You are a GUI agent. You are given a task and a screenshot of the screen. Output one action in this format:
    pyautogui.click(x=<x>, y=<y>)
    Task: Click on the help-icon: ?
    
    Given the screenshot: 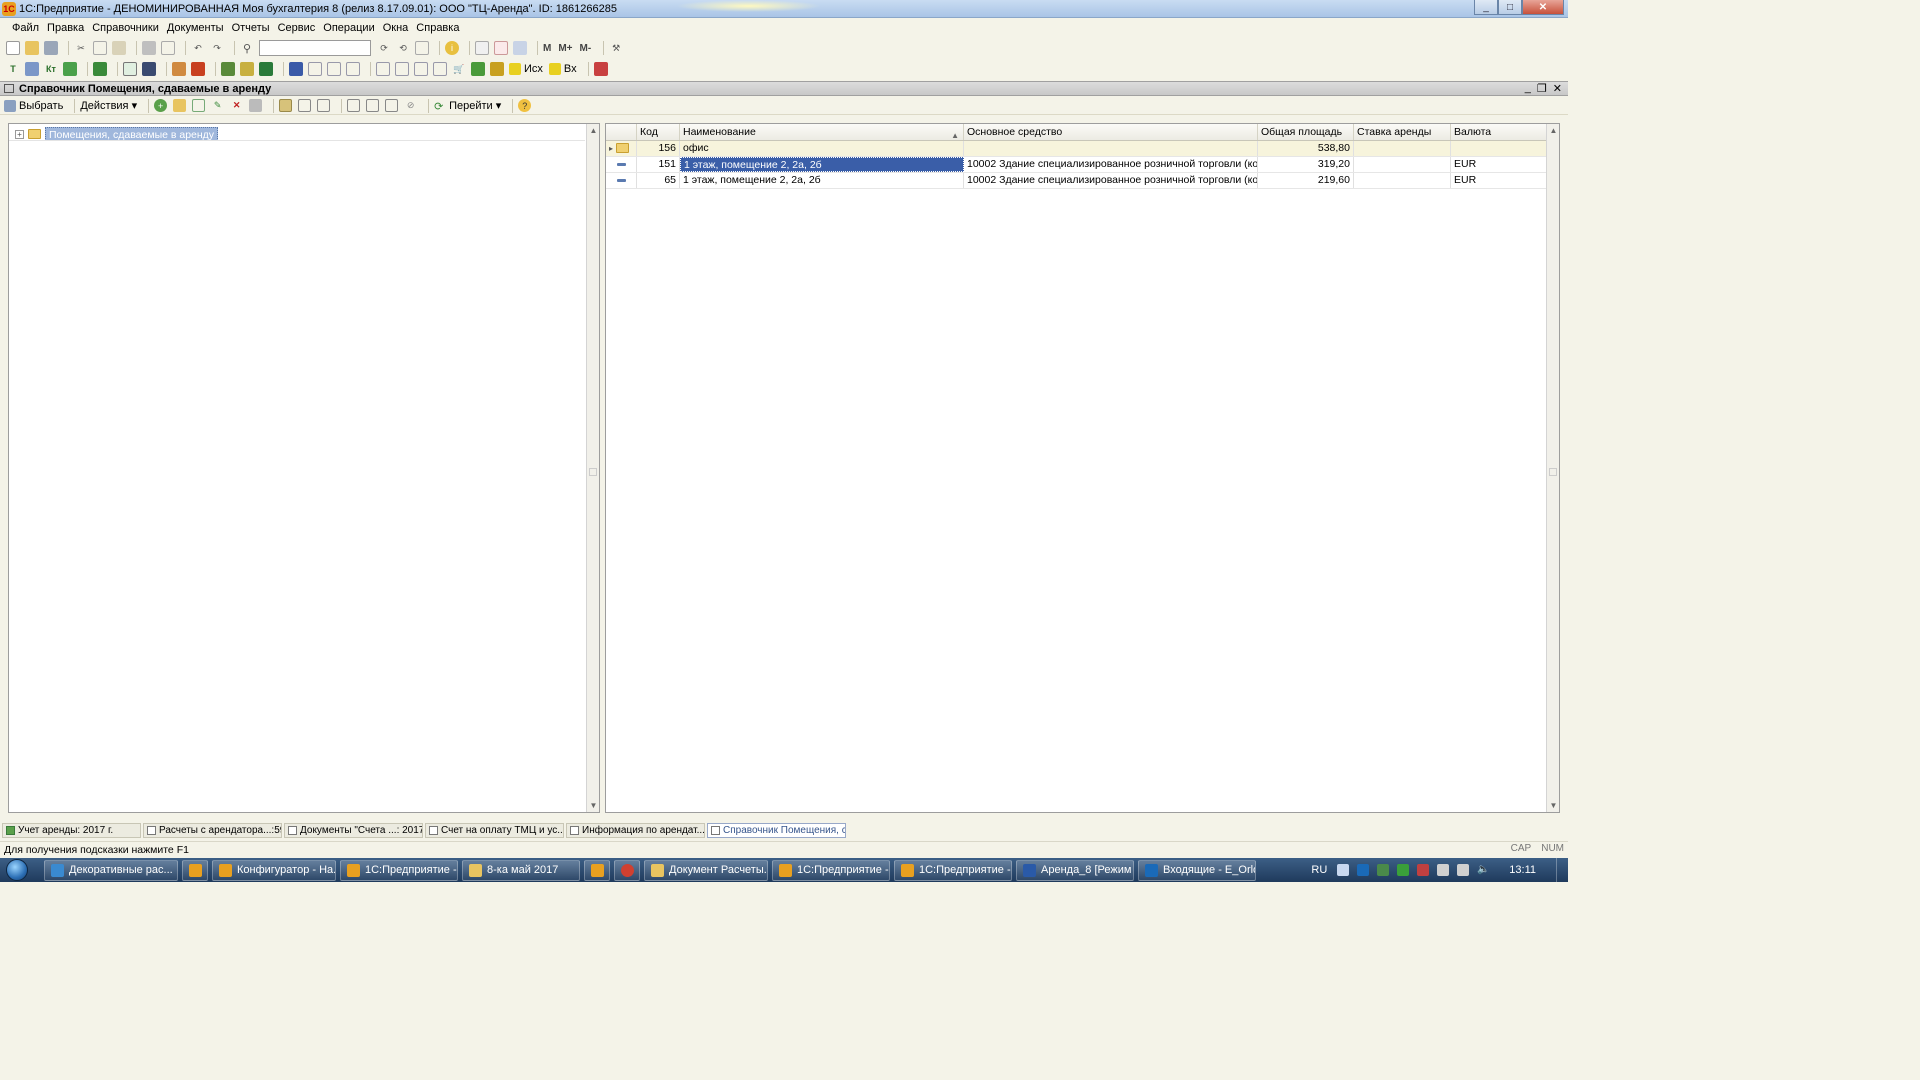 What is the action you would take?
    pyautogui.click(x=525, y=105)
    